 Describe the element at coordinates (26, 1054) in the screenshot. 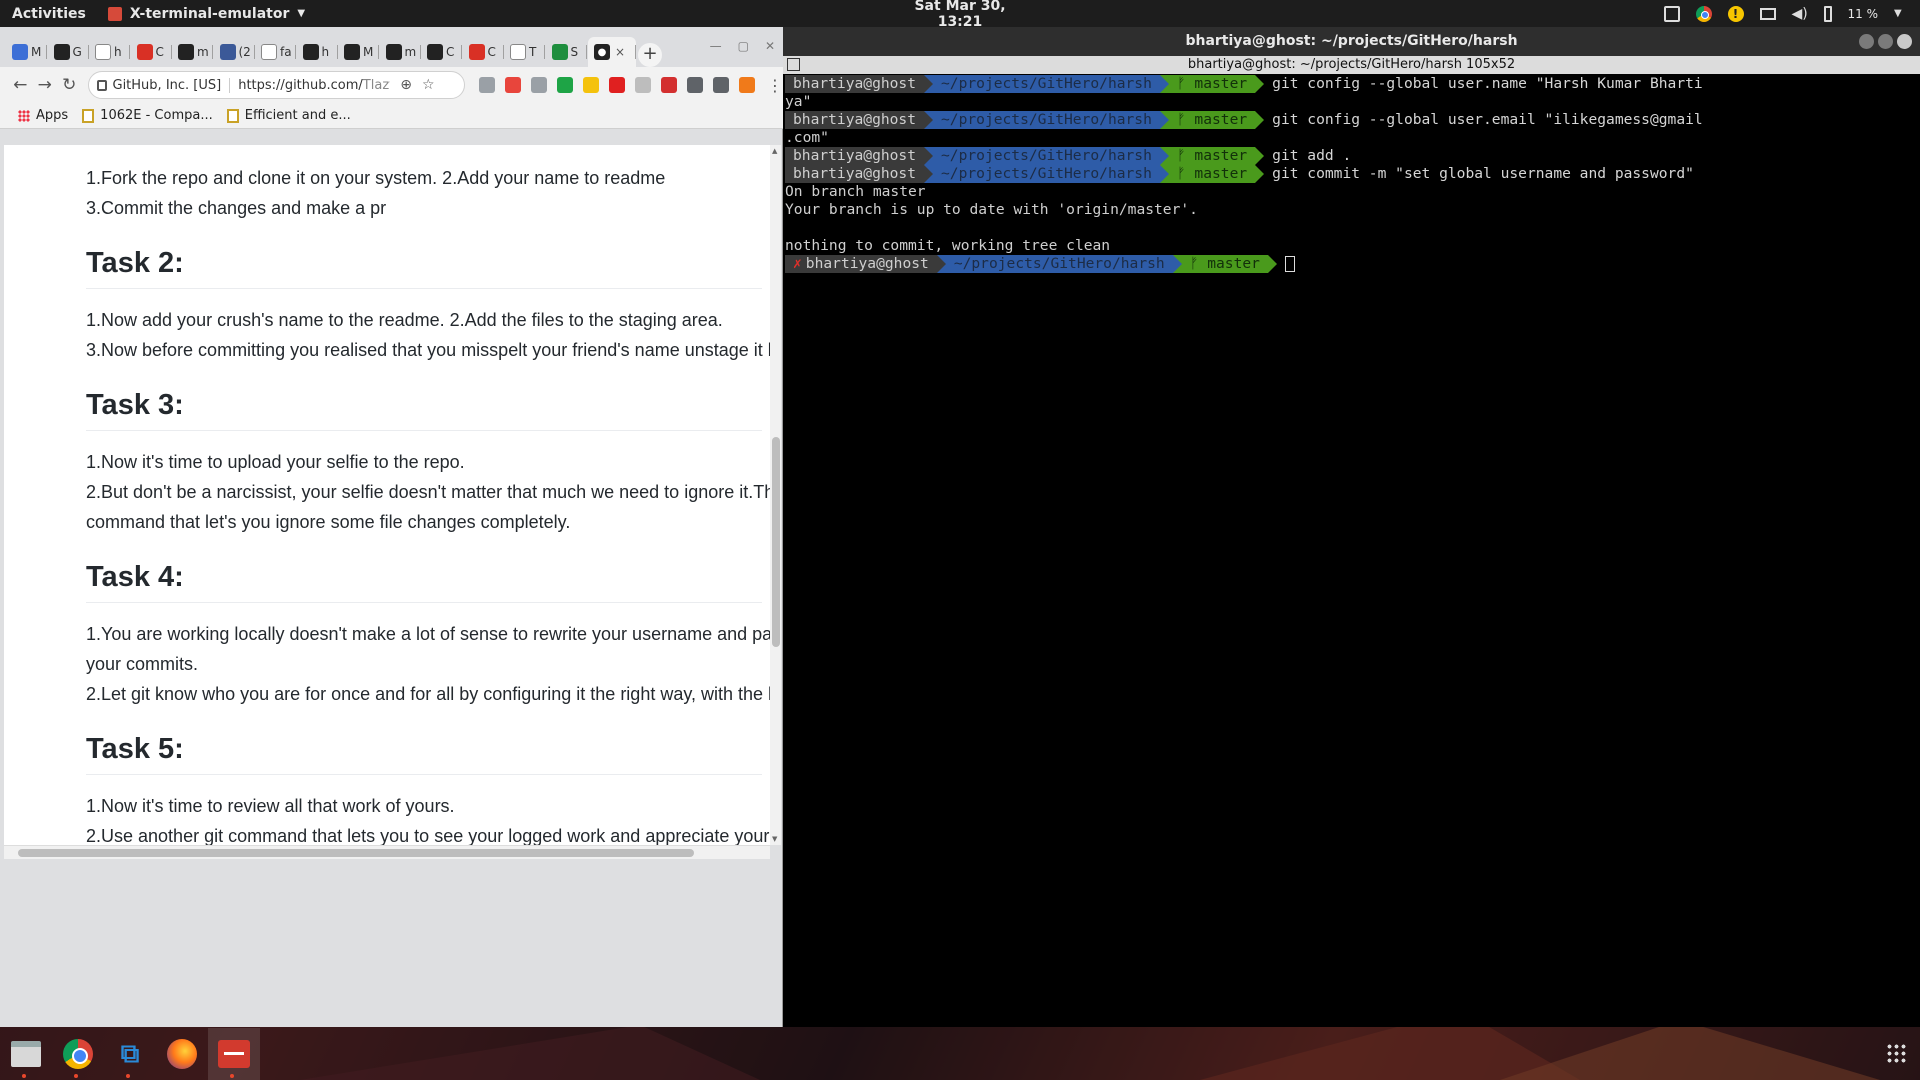

I see `dock-files` at that location.